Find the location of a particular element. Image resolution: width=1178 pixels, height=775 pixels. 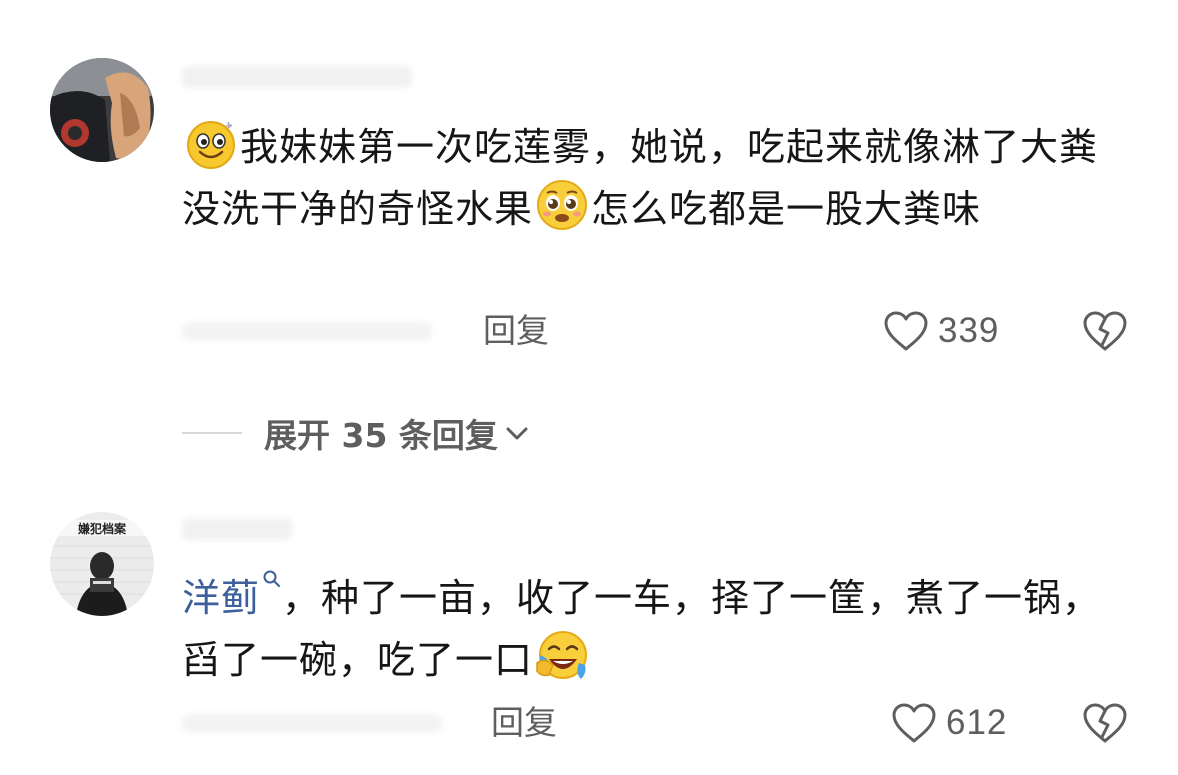

like-button: 612 is located at coordinates (948, 723).